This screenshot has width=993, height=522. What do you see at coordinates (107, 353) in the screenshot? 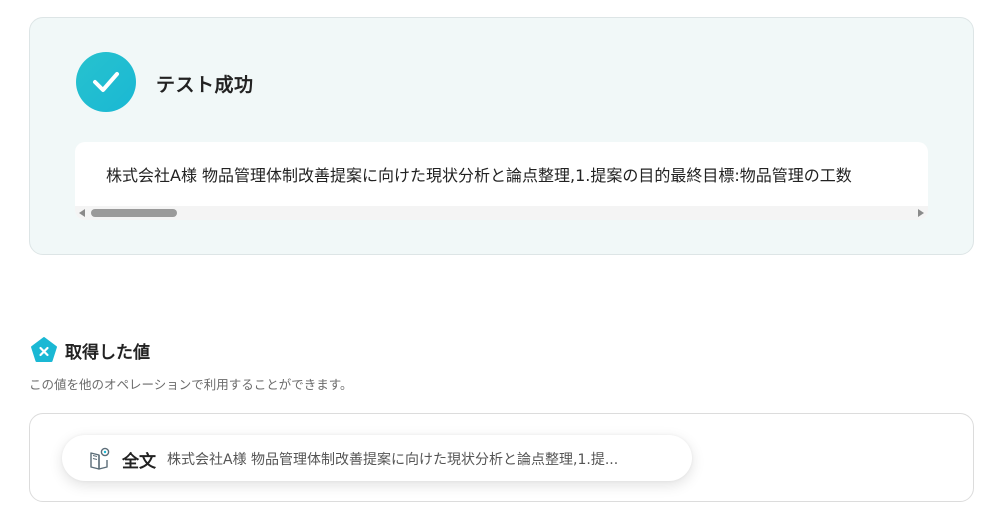
I see `section-title: 取得した値` at bounding box center [107, 353].